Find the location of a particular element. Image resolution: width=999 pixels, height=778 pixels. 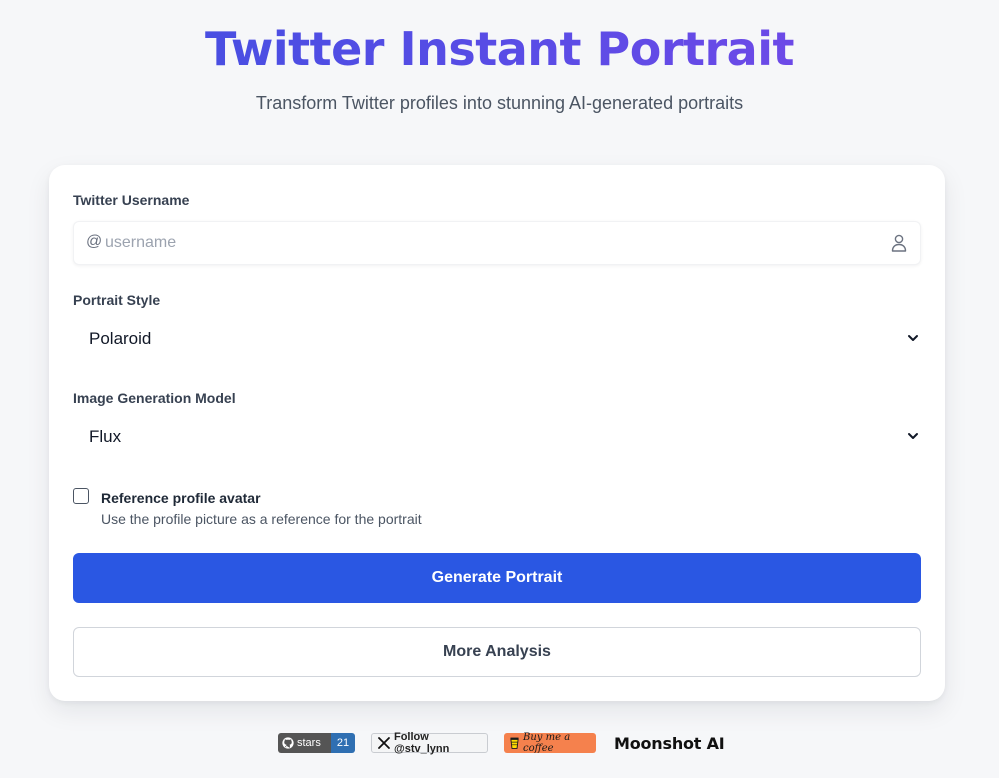

page-title: Twitter Instant Portrait is located at coordinates (499, 49).